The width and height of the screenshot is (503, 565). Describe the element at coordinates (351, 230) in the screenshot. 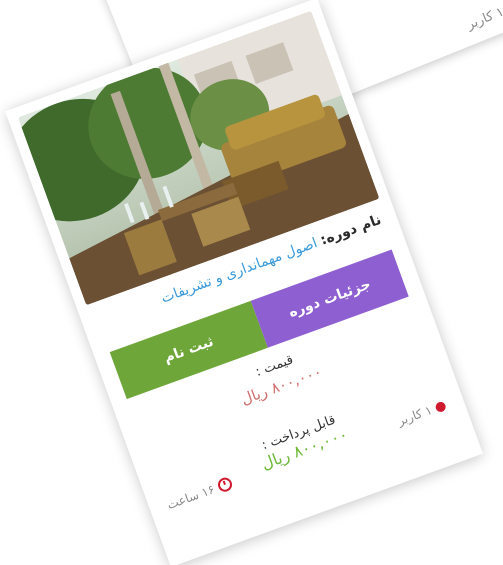

I see `course-label: نام دوره:` at that location.